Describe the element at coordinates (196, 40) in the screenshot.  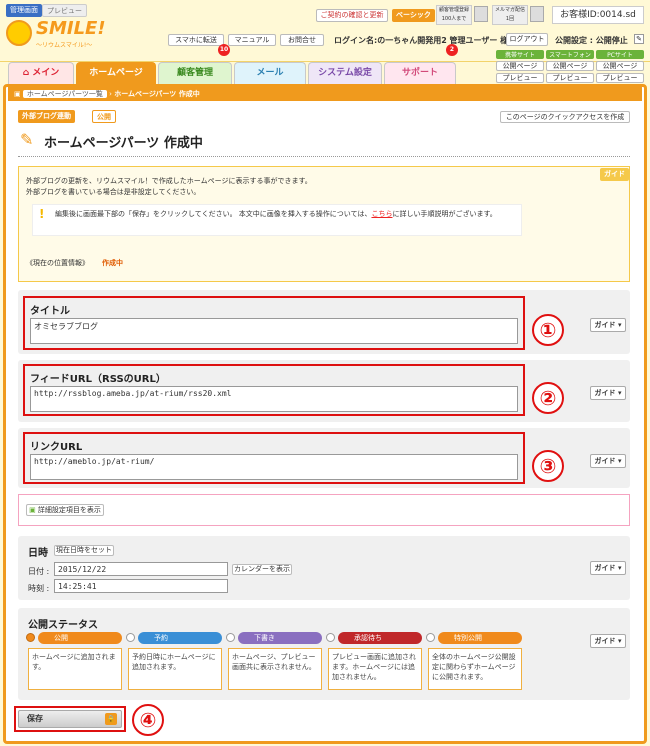
I see `sp-transfer-link: スマホに転送` at that location.